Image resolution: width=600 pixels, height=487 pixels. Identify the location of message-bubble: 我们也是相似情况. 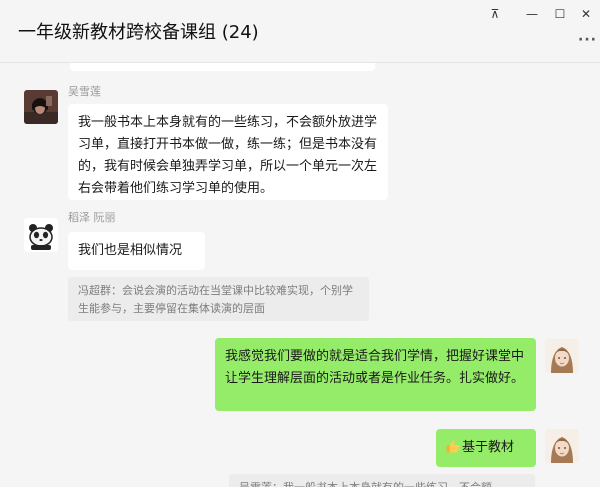
(136, 251).